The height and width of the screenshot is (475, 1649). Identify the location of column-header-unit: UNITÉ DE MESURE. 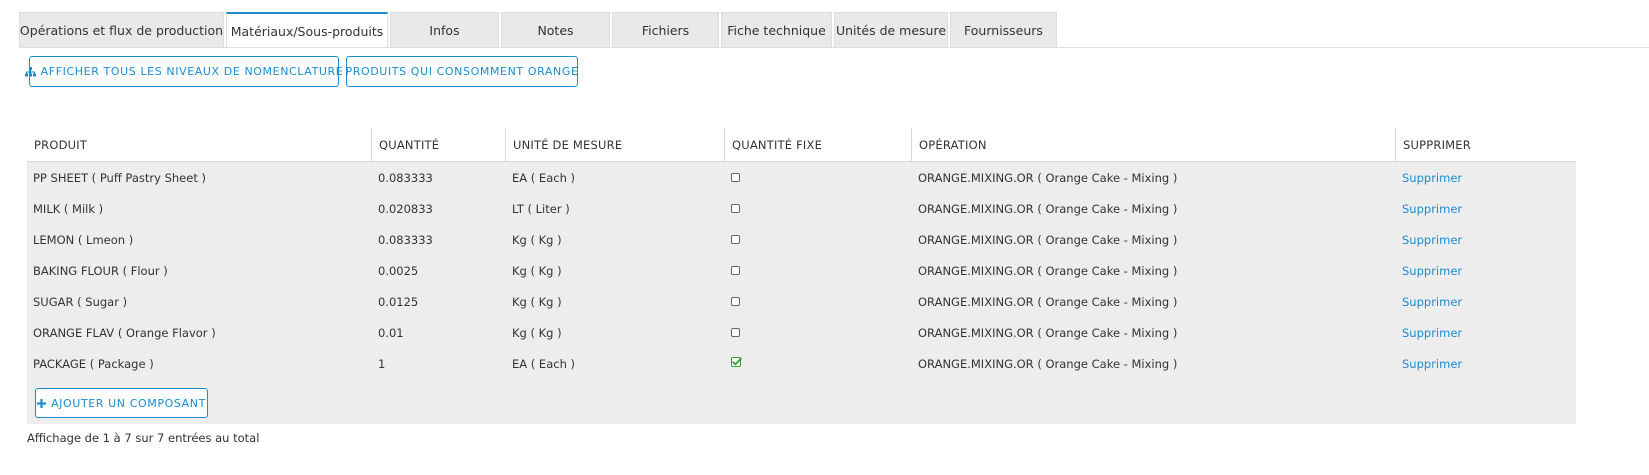
(614, 144).